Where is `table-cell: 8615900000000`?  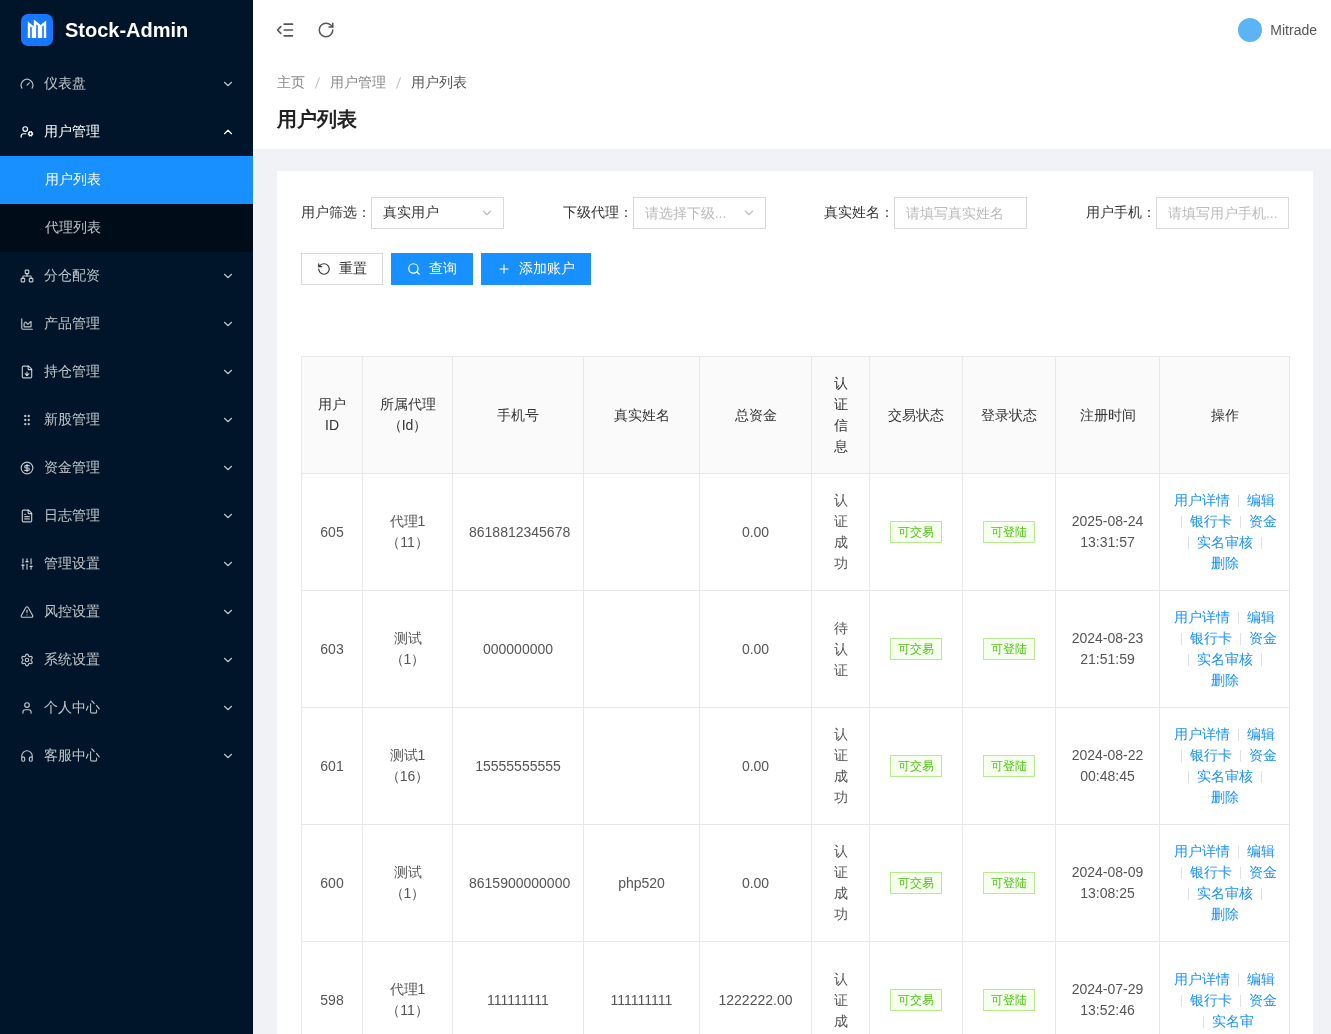 table-cell: 8615900000000 is located at coordinates (518, 883).